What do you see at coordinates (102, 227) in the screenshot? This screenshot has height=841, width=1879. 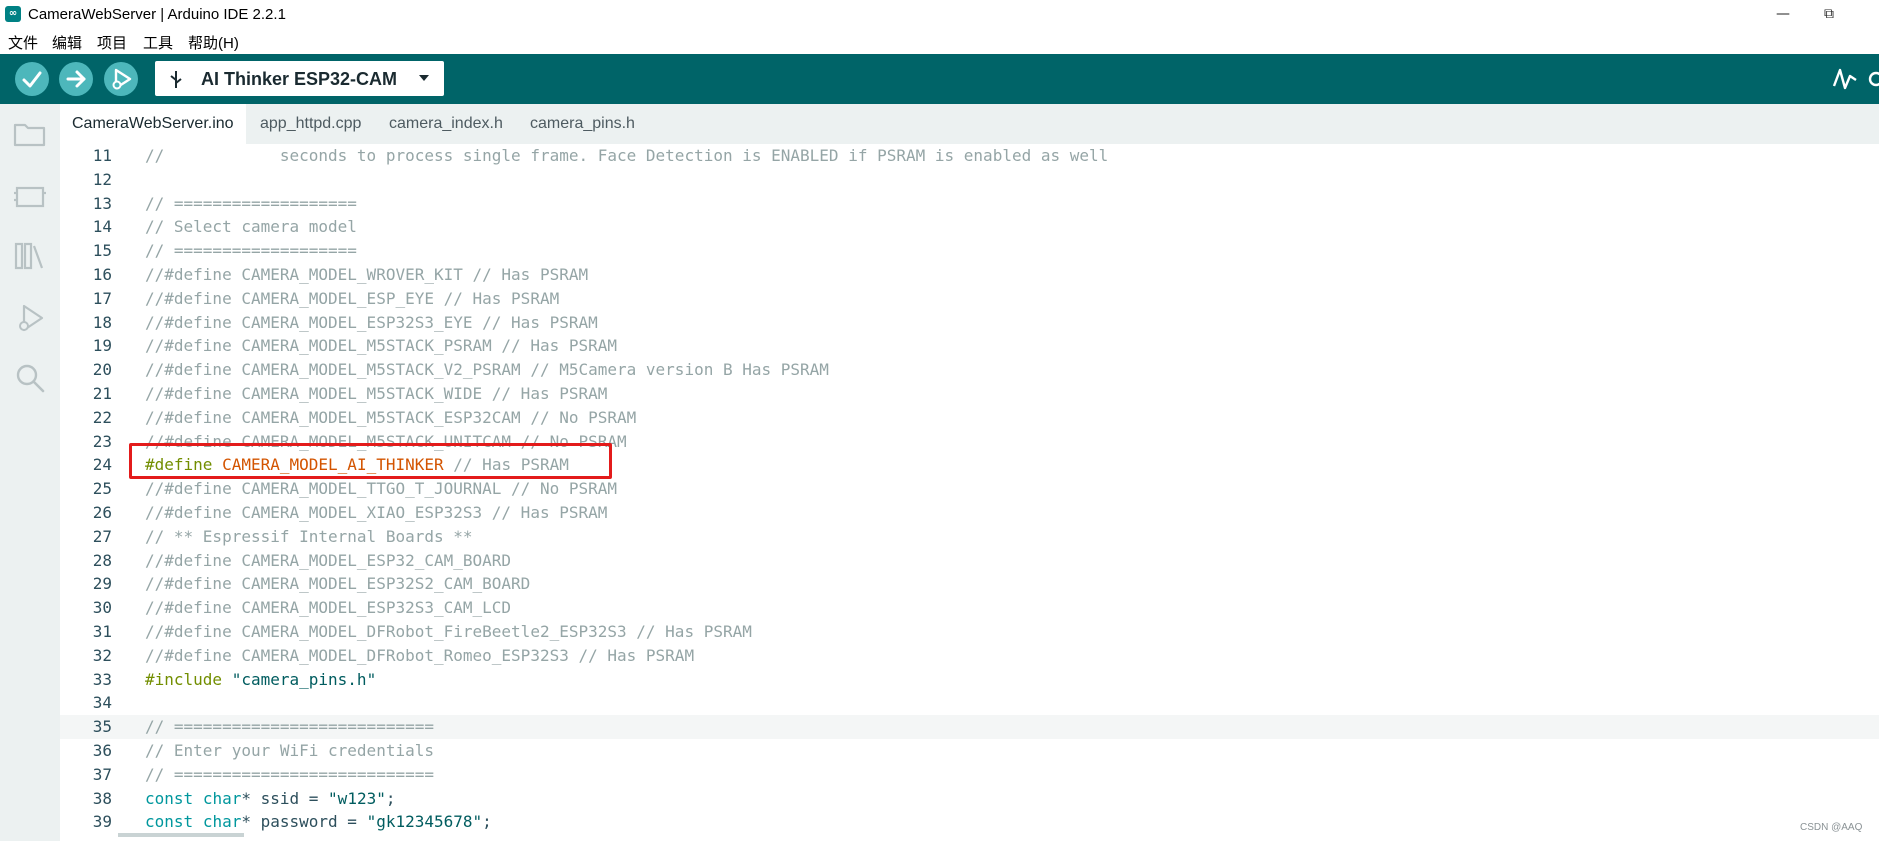 I see `line-number: 14` at bounding box center [102, 227].